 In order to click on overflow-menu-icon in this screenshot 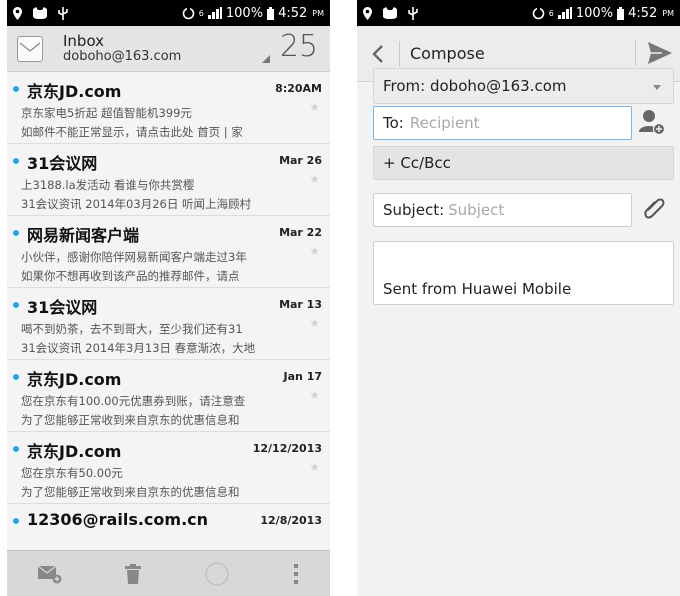, I will do `click(296, 573)`.